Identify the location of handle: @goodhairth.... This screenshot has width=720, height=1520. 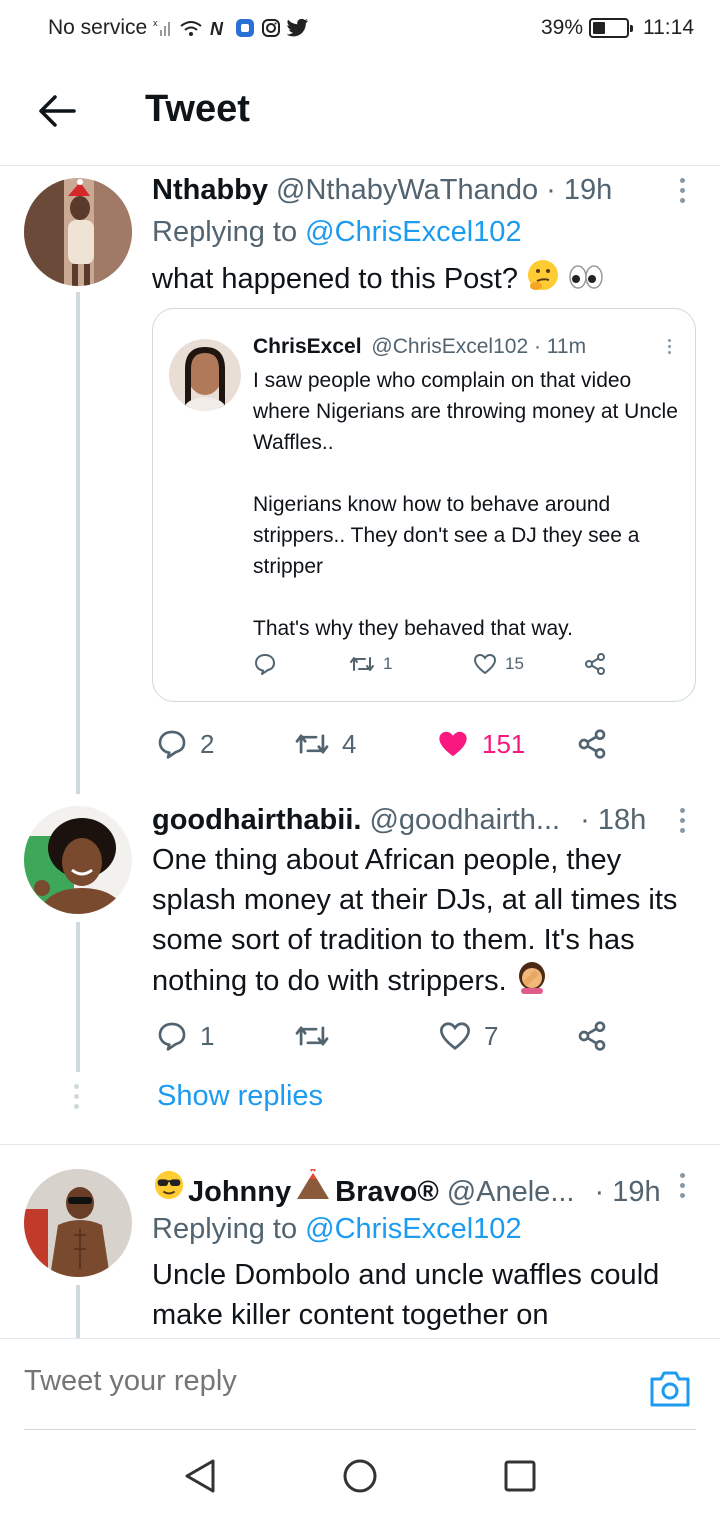
(464, 820).